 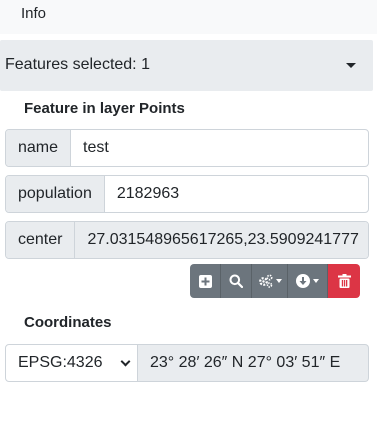 I want to click on trash-icon, so click(x=344, y=281).